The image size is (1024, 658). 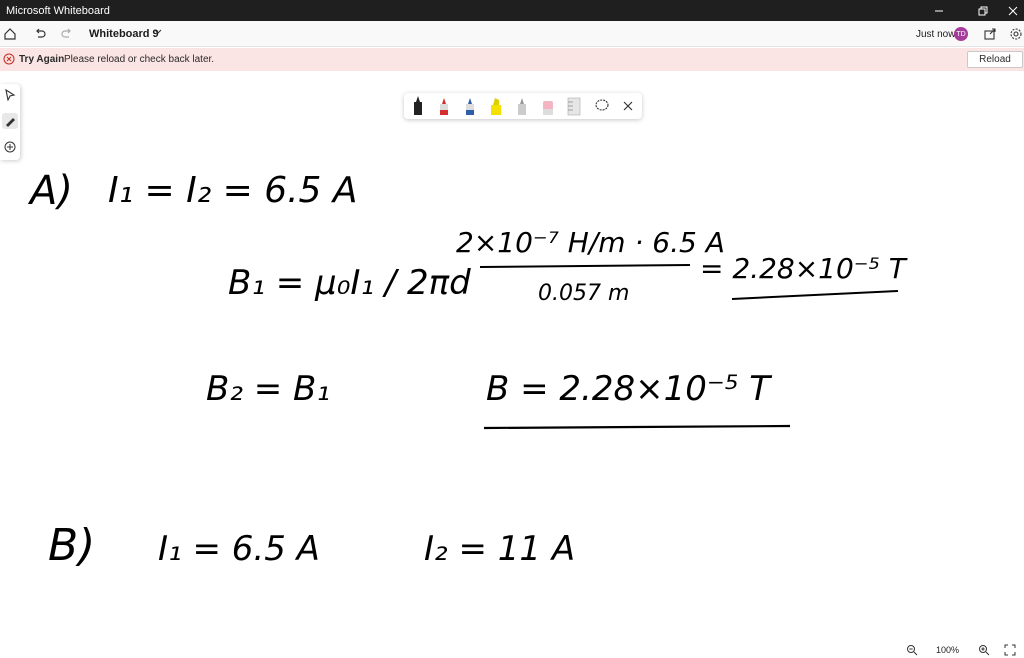 What do you see at coordinates (583, 293) in the screenshot?
I see `b1-denominator: 0.057 m` at bounding box center [583, 293].